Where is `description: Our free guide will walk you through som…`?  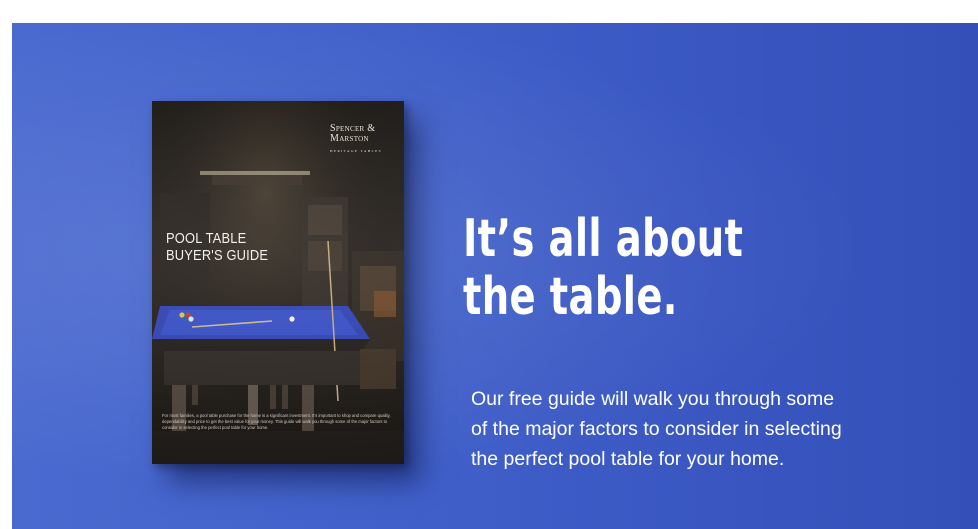 description: Our free guide will walk you through som… is located at coordinates (701, 429).